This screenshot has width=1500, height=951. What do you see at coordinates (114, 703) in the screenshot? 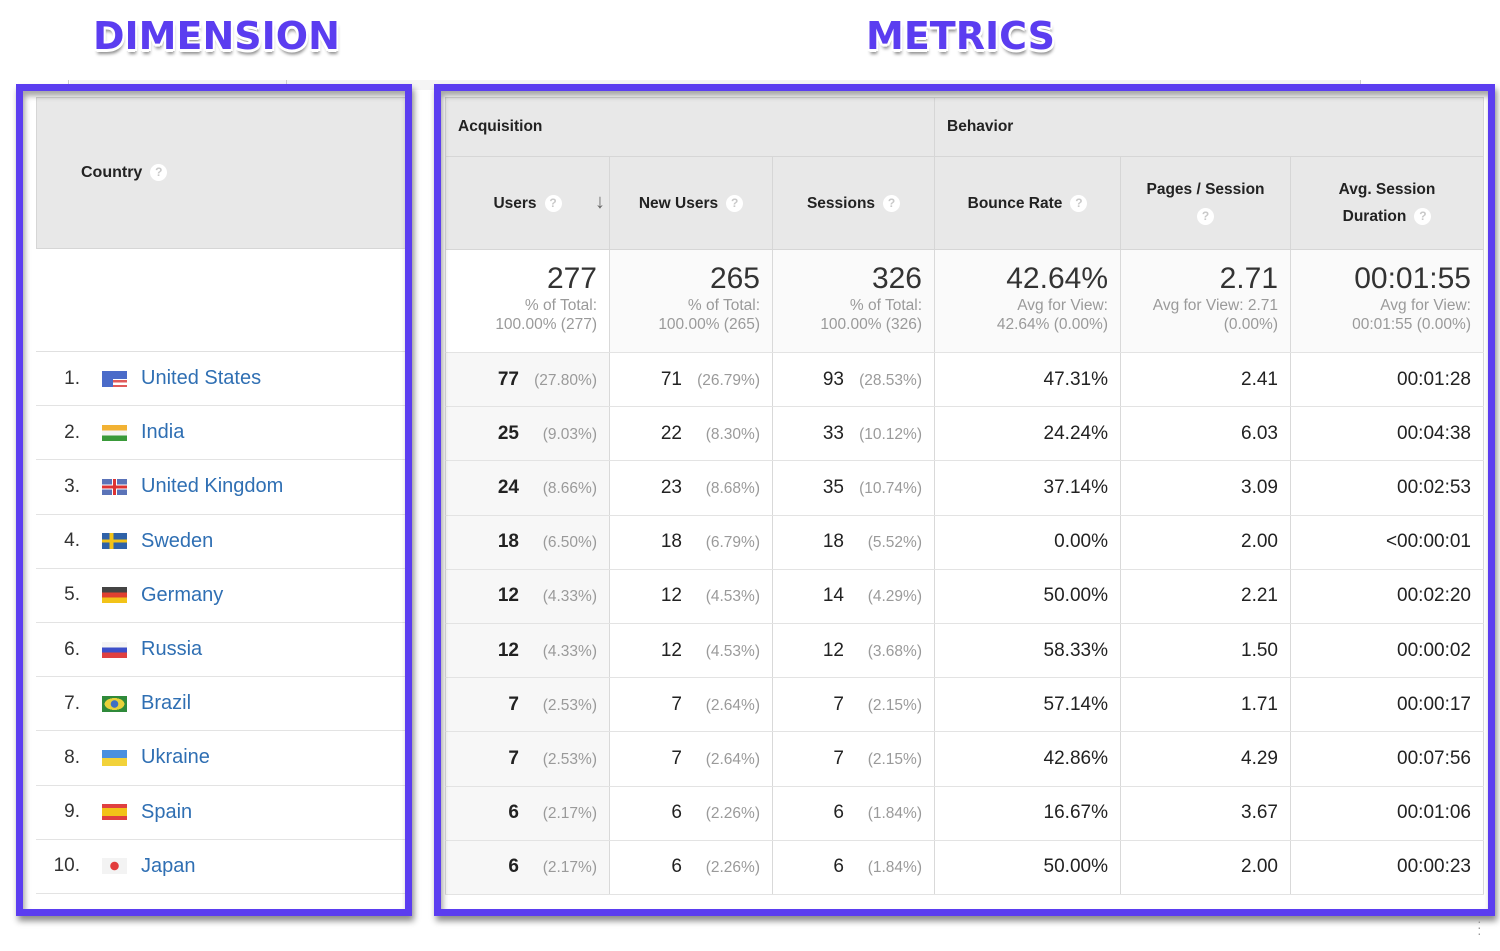
I see `brazil-flag-icon` at bounding box center [114, 703].